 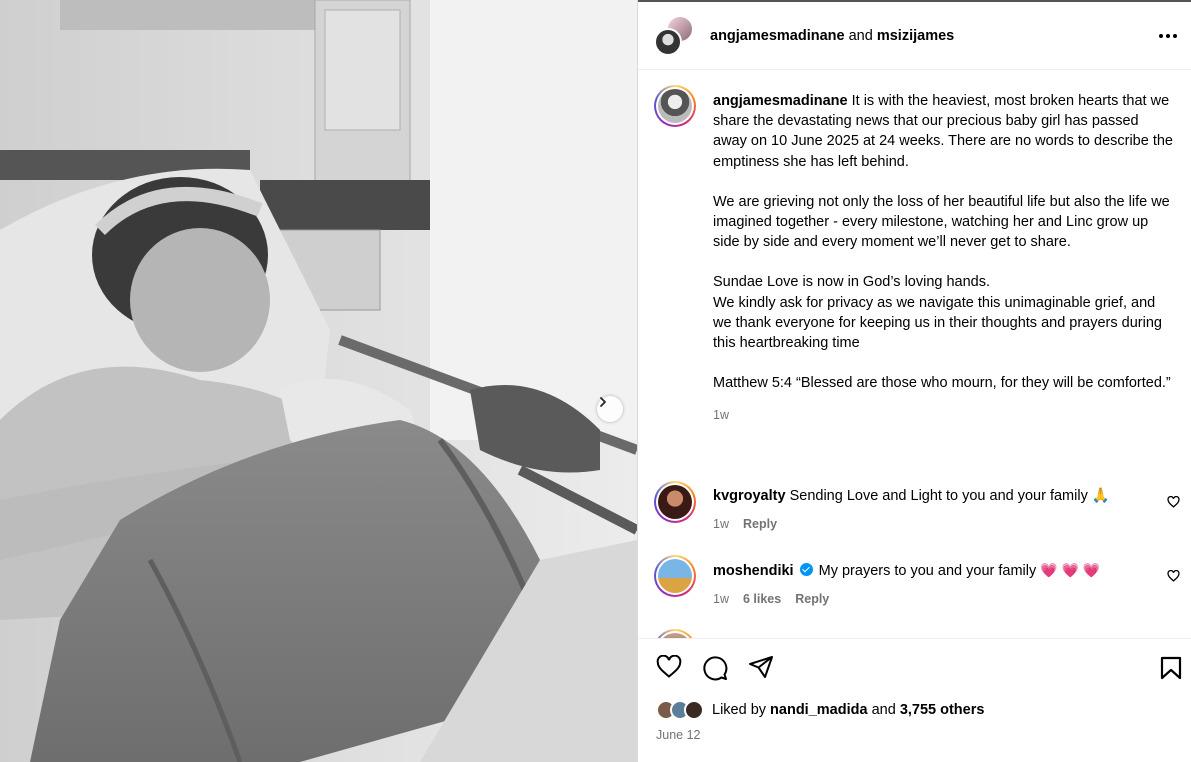 I want to click on liked-by-user: nandi_madida, so click(x=819, y=710).